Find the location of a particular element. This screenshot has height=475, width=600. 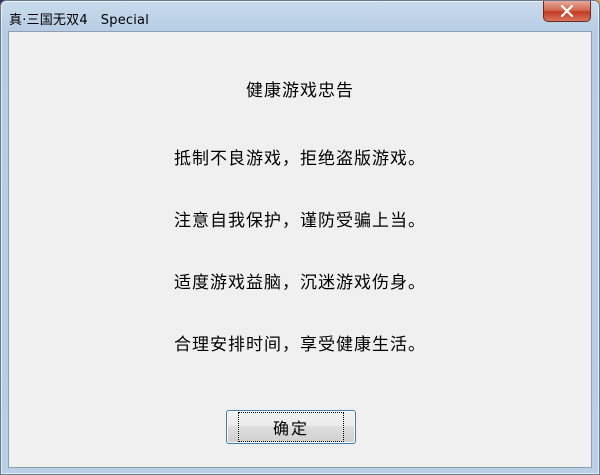

window-title: 真·三国无双4 Special is located at coordinates (79, 20).